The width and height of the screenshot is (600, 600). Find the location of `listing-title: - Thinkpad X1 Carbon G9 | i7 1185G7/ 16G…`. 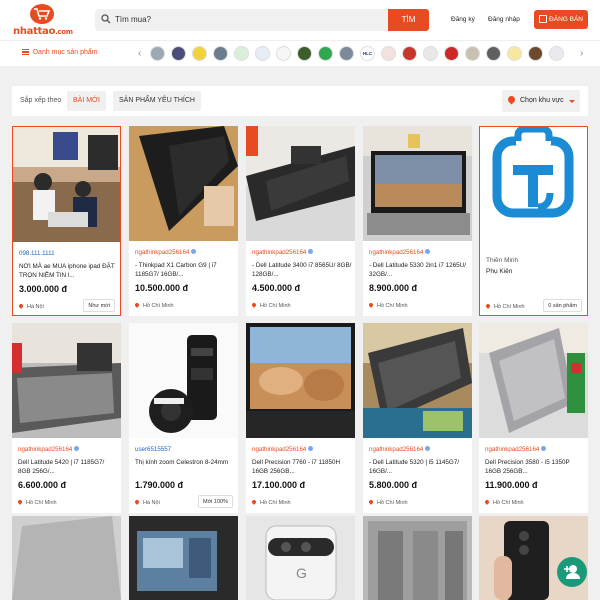

listing-title: - Thinkpad X1 Carbon G9 | i7 1185G7/ 16G… is located at coordinates (185, 270).